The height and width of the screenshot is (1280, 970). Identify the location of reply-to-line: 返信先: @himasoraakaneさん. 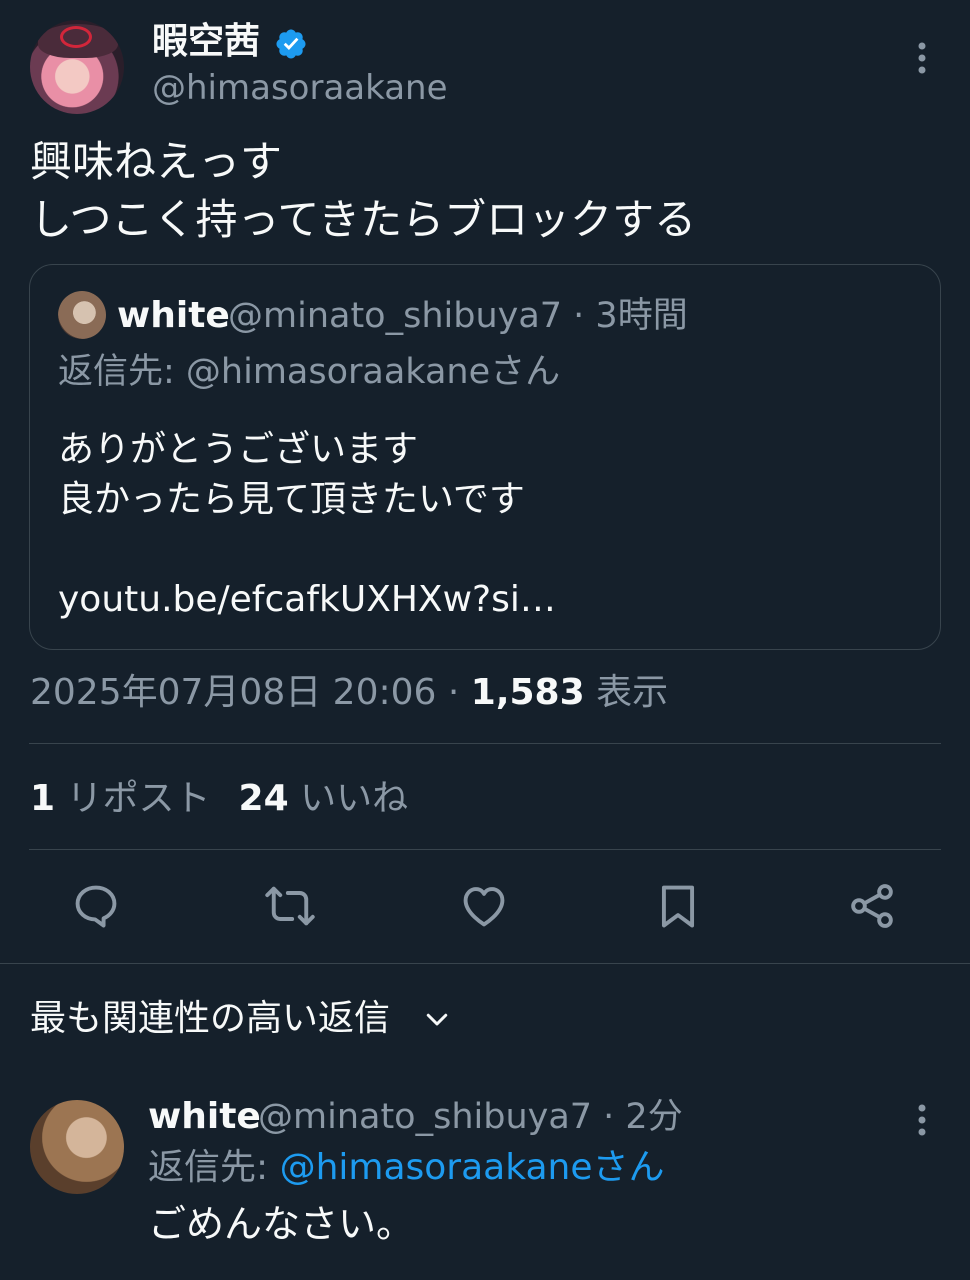
(406, 1168).